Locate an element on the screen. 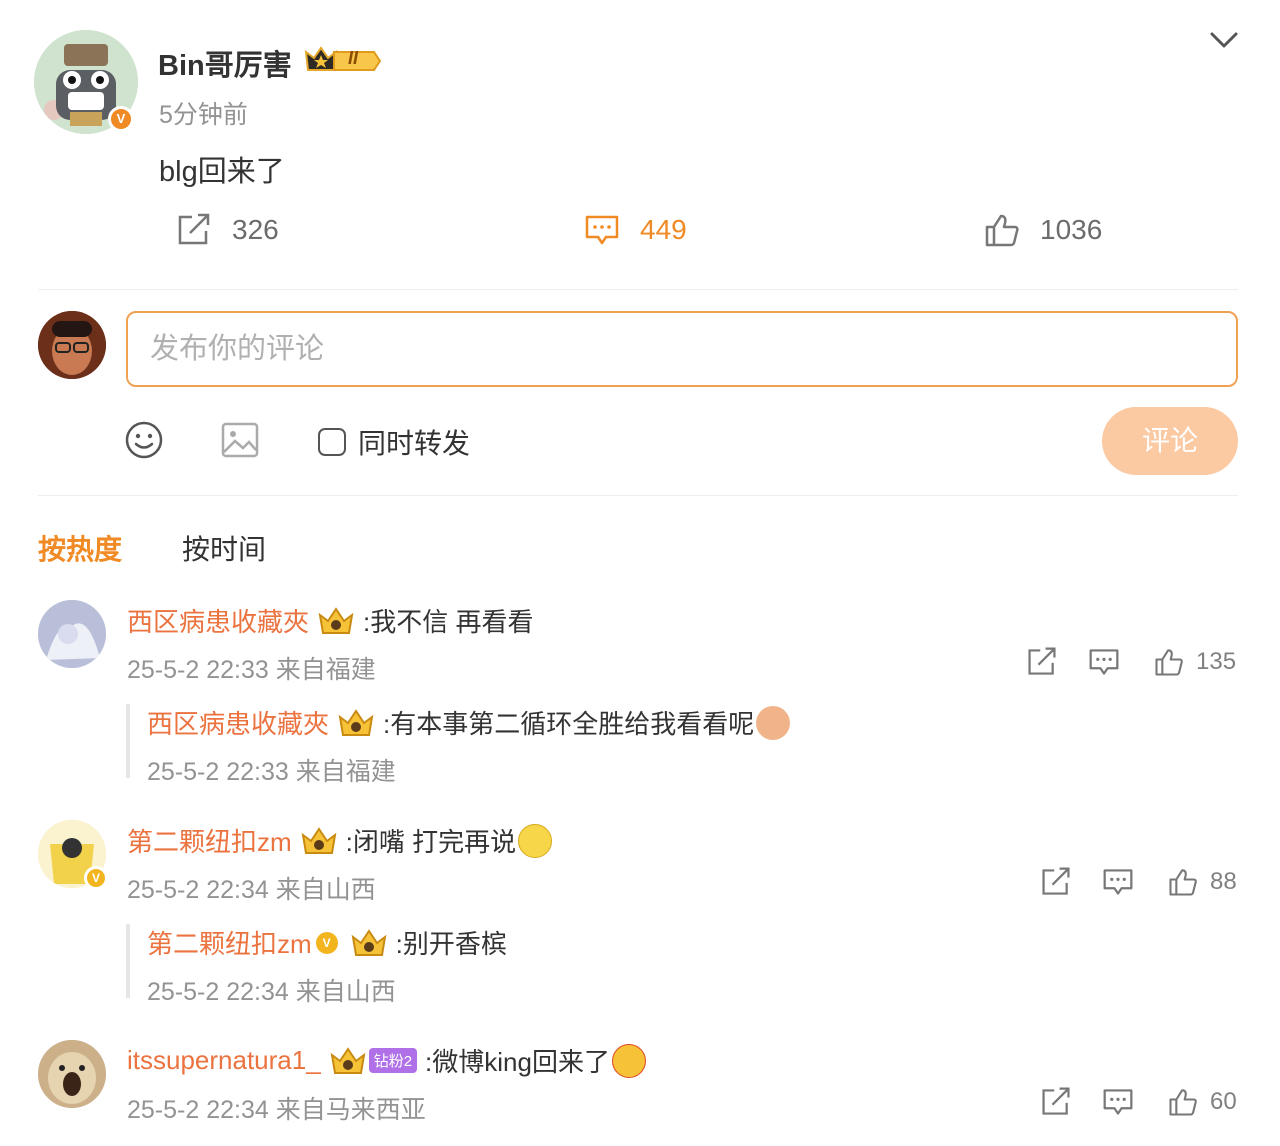  comment-text: :闭嘴 打完再说 is located at coordinates (431, 842).